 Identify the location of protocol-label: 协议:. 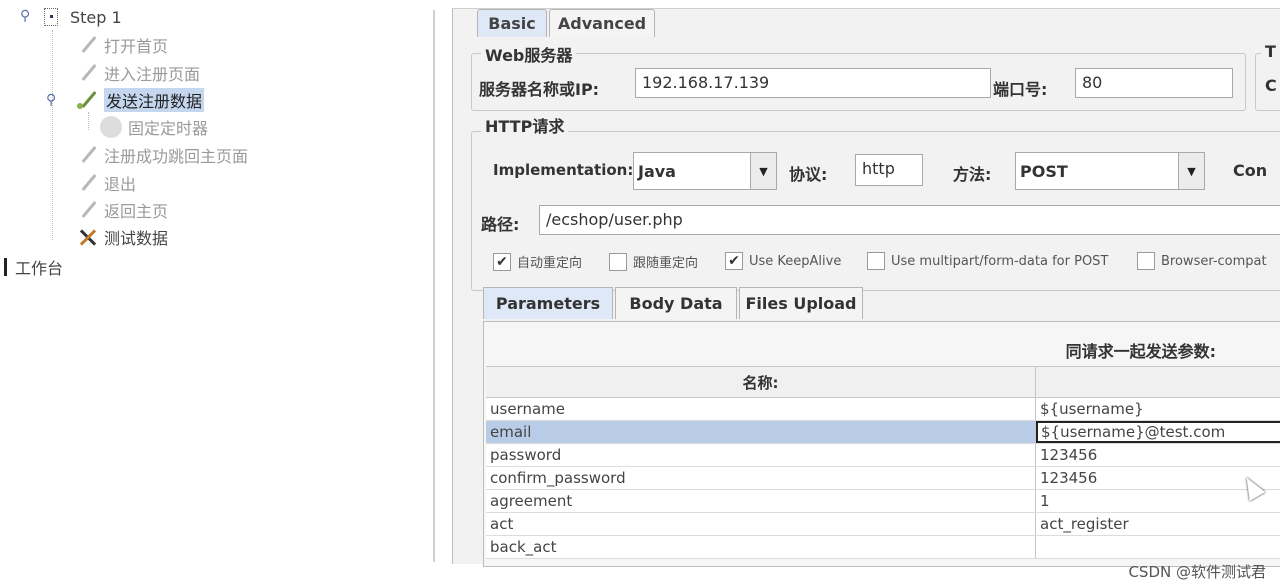
(808, 174).